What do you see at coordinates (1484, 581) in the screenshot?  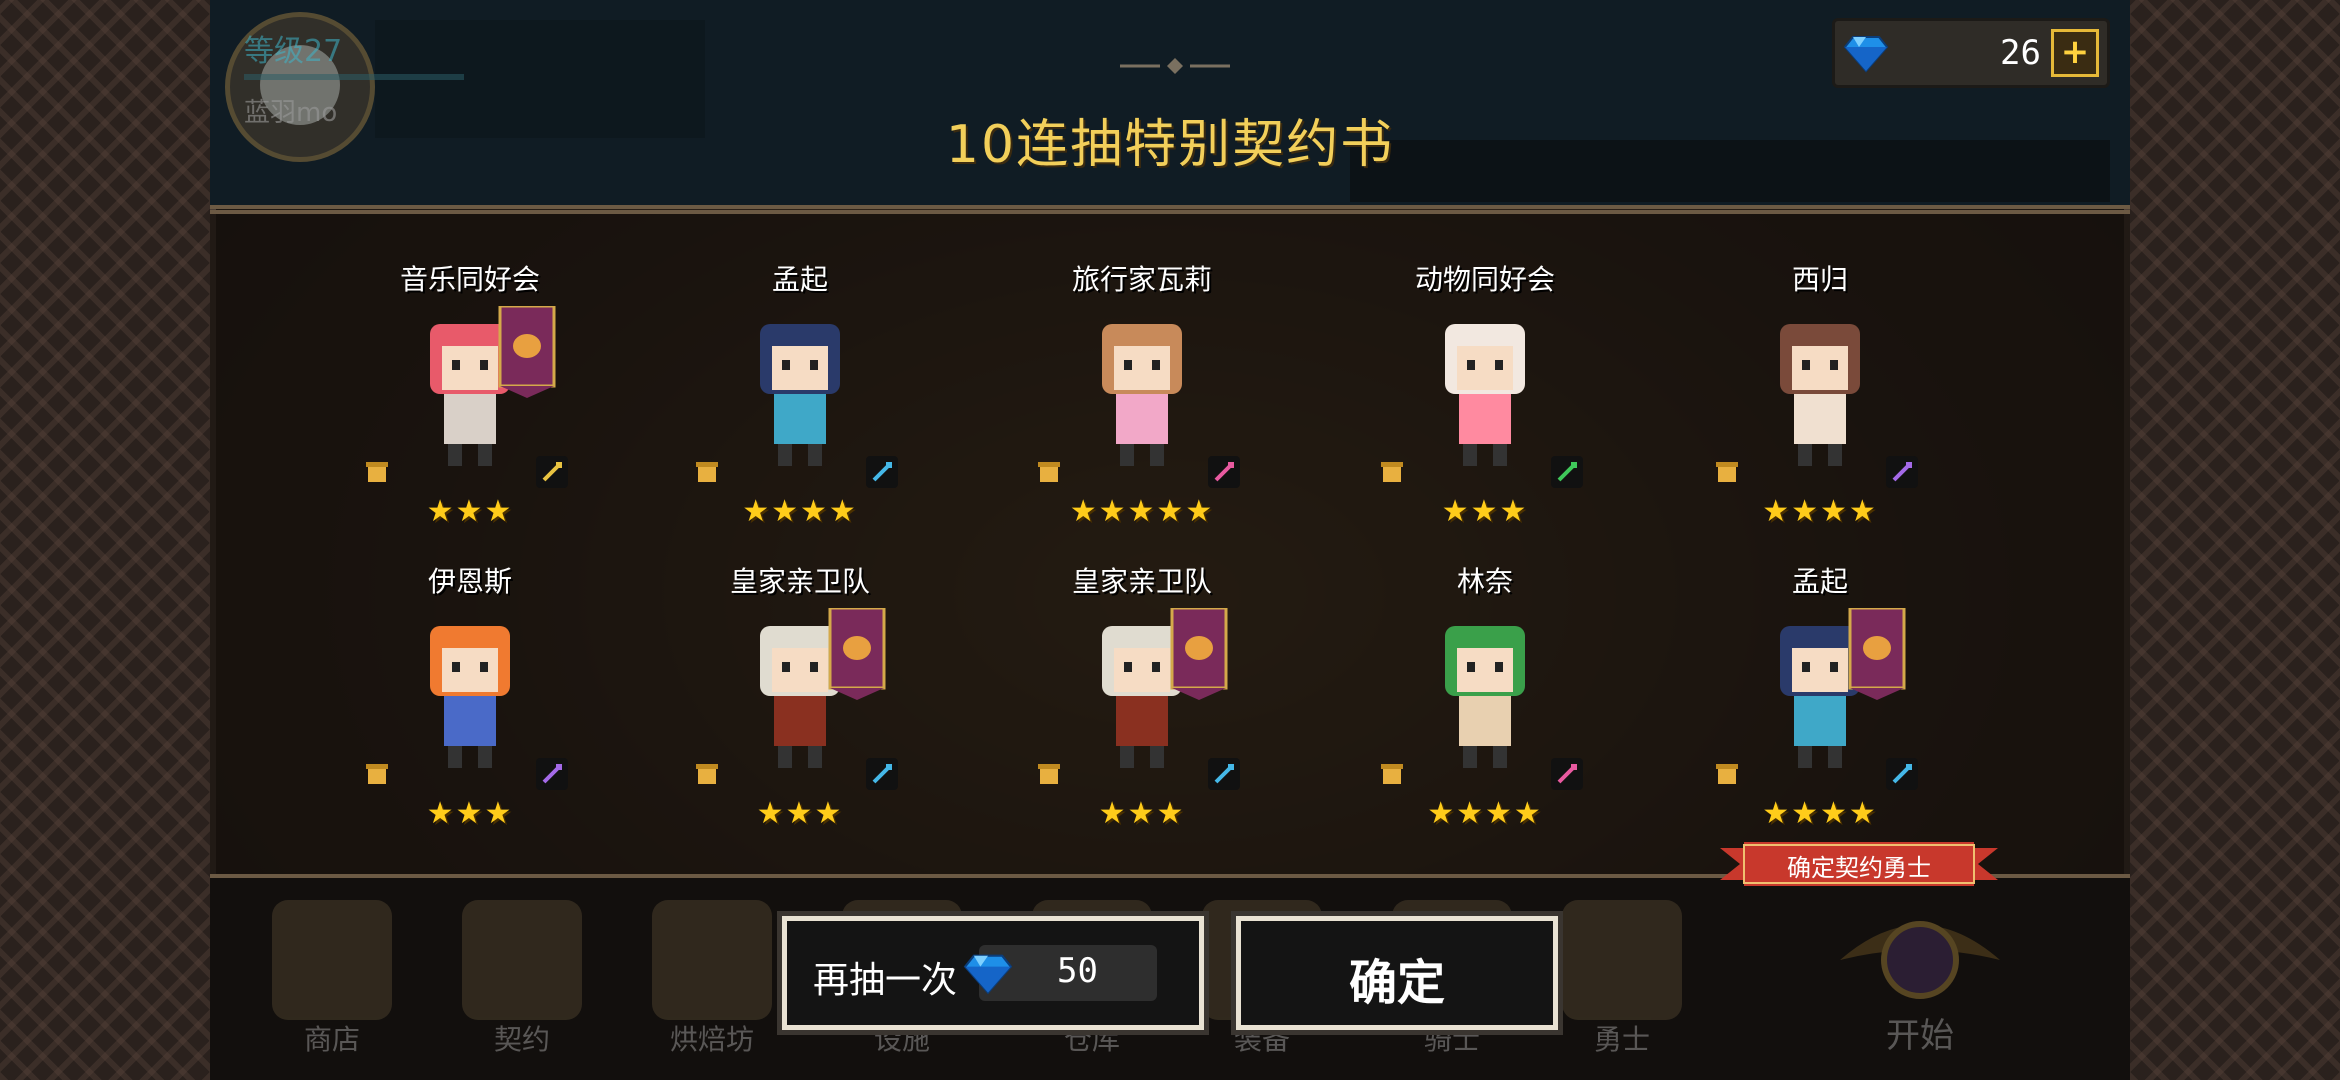 I see `hero-name: 林奈` at bounding box center [1484, 581].